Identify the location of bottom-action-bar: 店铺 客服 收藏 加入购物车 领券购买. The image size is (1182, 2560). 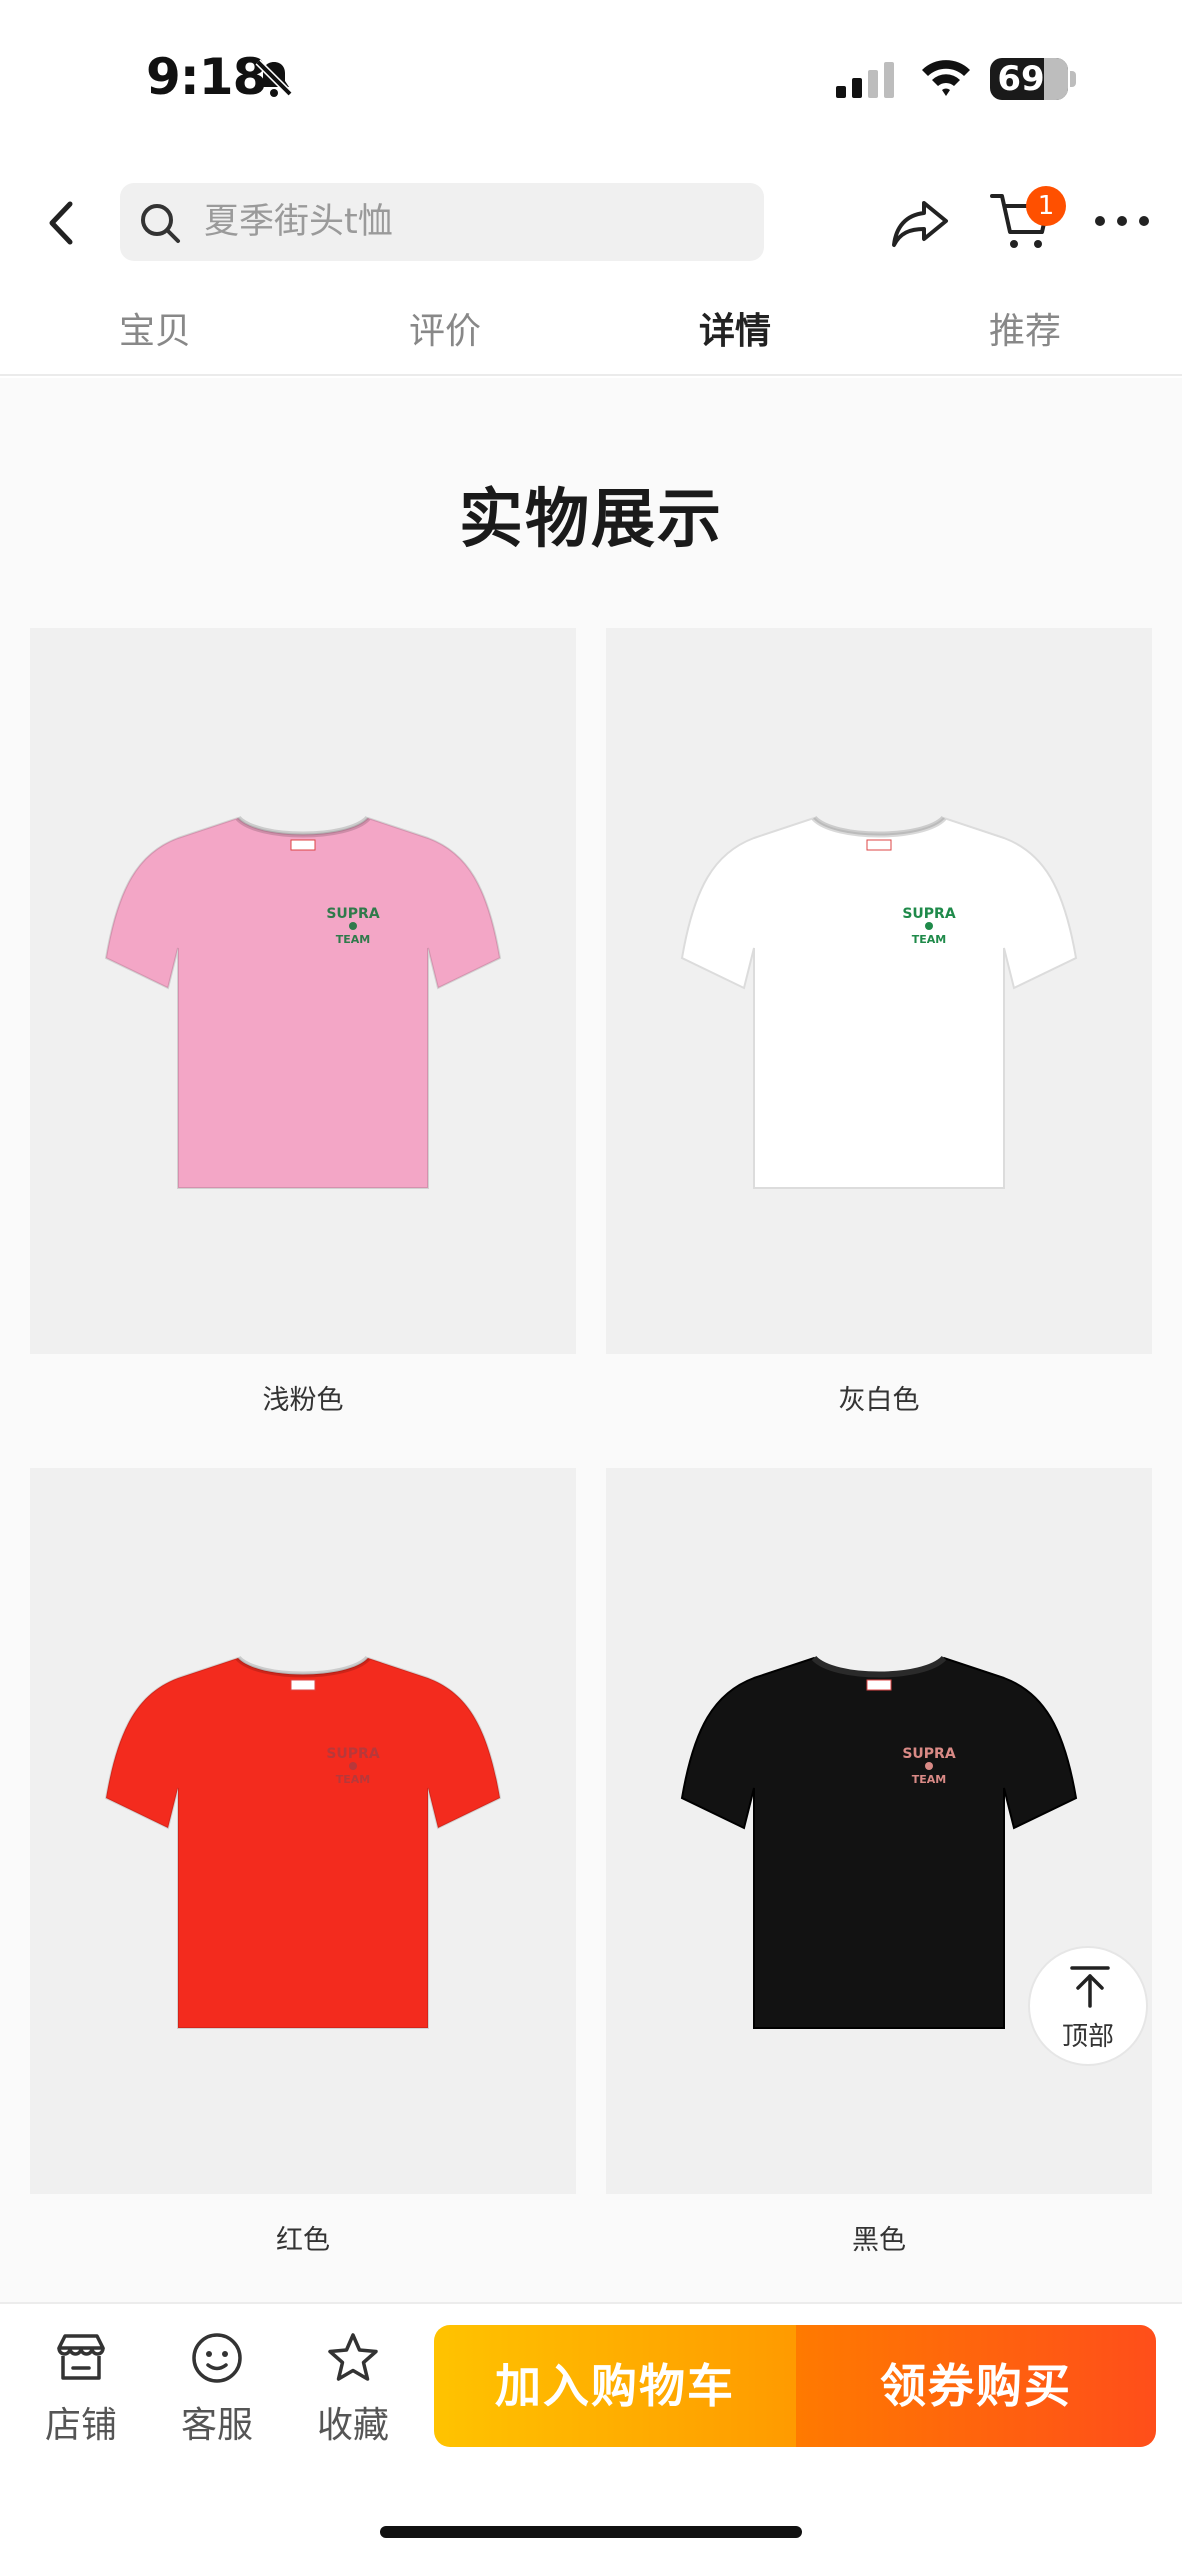
(591, 2431).